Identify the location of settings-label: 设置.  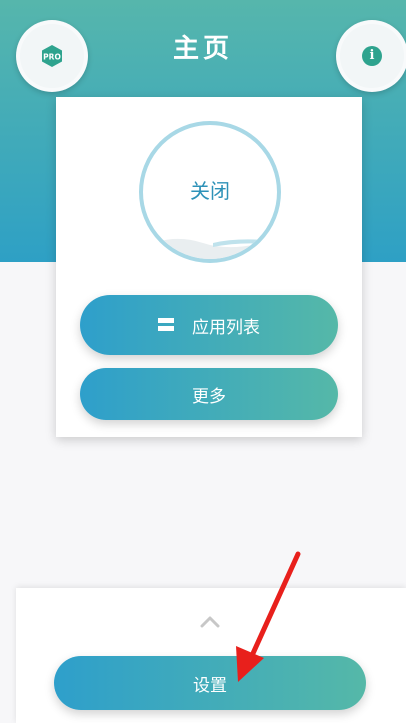
(210, 685).